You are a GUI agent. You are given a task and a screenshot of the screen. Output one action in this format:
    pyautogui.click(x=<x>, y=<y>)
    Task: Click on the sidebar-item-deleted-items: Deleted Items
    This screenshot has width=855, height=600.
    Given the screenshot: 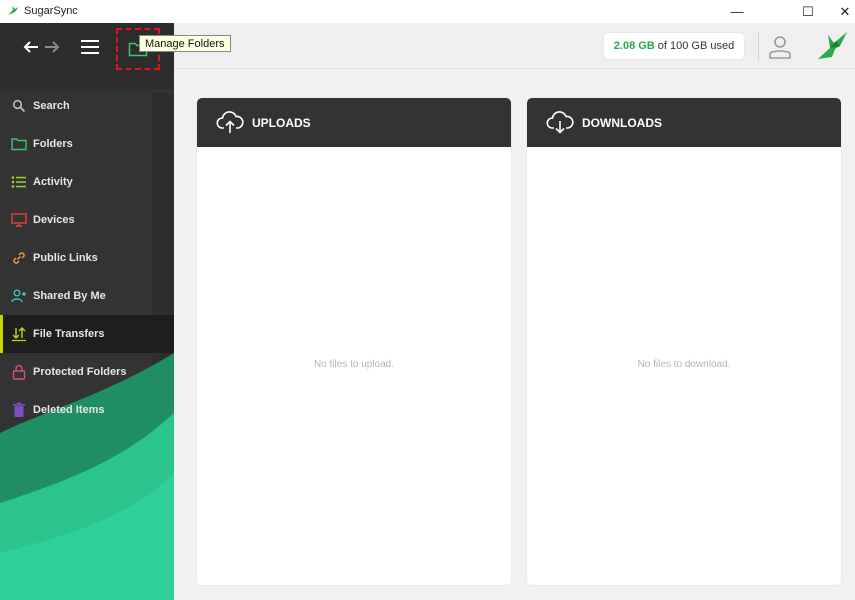 What is the action you would take?
    pyautogui.click(x=87, y=410)
    